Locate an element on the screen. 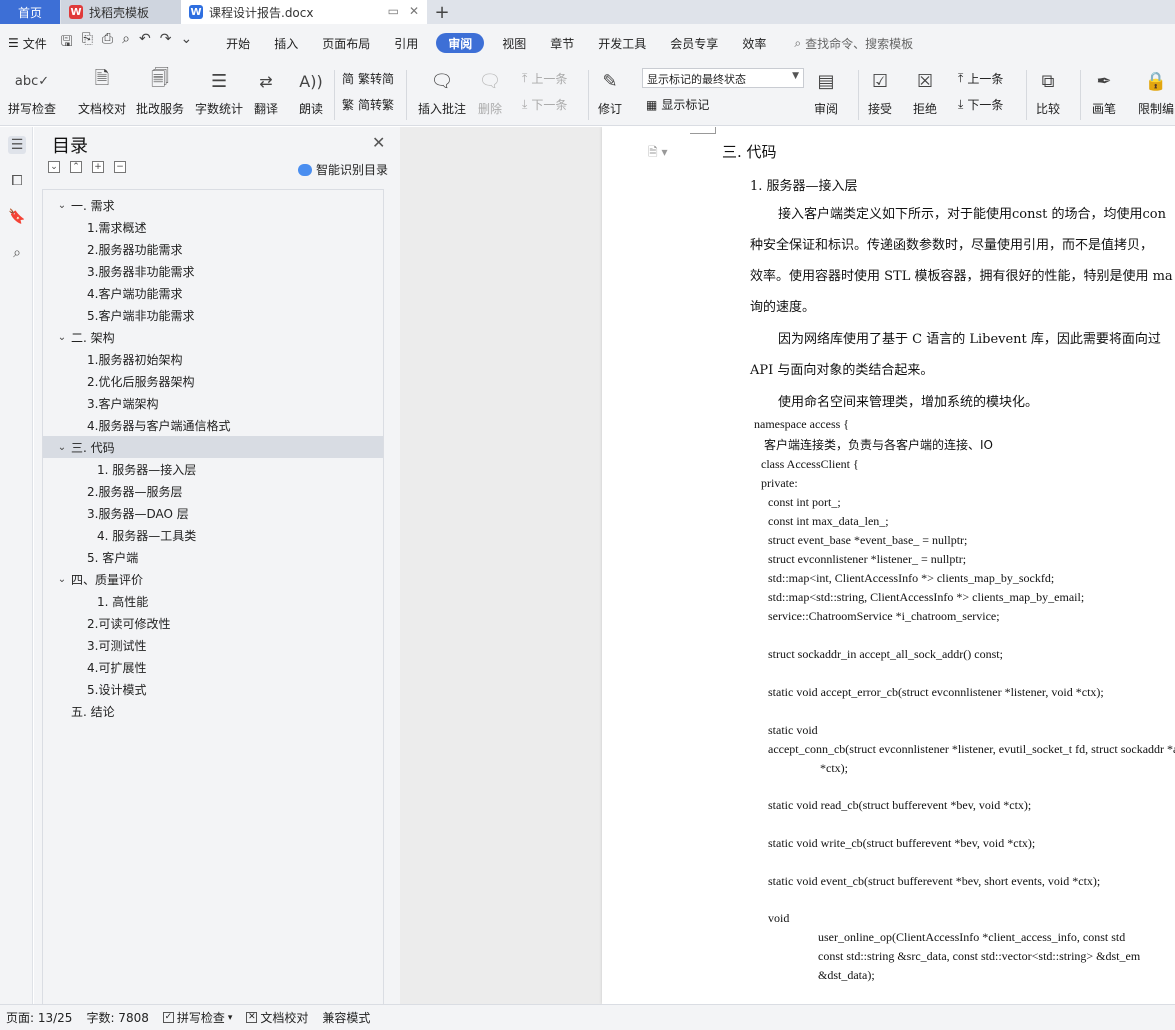 This screenshot has height=1030, width=1175. smart-toc-button: 智能识别目录 is located at coordinates (343, 169).